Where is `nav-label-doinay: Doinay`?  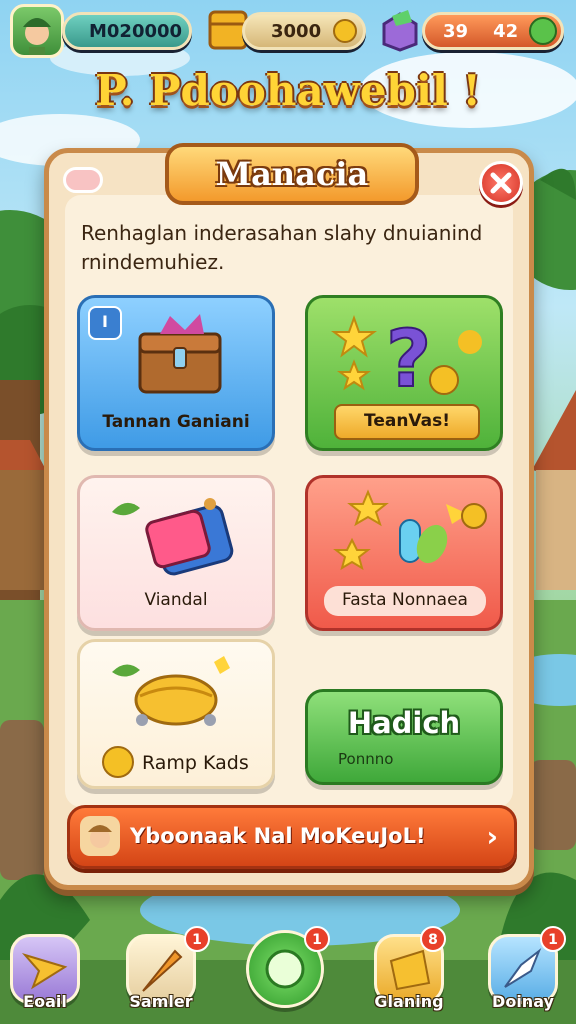 nav-label-doinay: Doinay is located at coordinates (523, 1001).